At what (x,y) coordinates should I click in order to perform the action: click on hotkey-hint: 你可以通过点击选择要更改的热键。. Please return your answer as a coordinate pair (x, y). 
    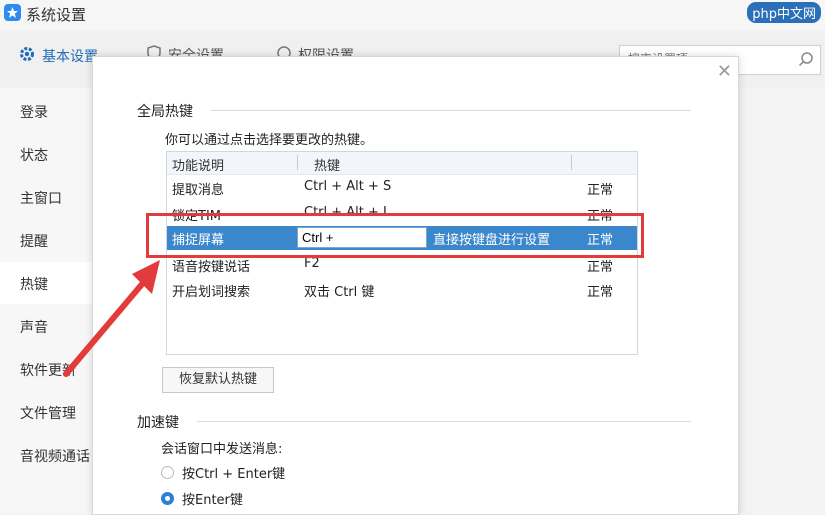
    Looking at the image, I should click on (269, 140).